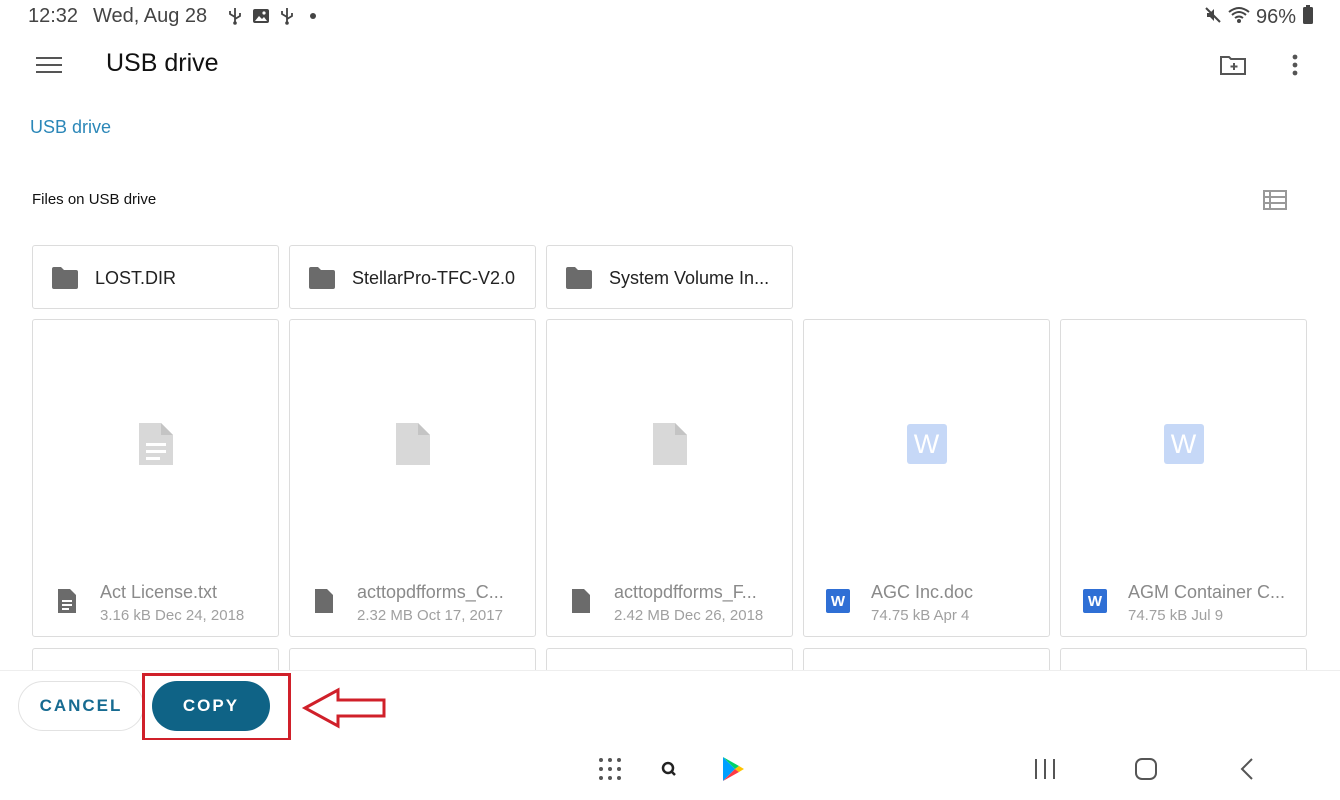 The image size is (1340, 800). Describe the element at coordinates (922, 592) in the screenshot. I see `file-name: AGC Inc.doc` at that location.